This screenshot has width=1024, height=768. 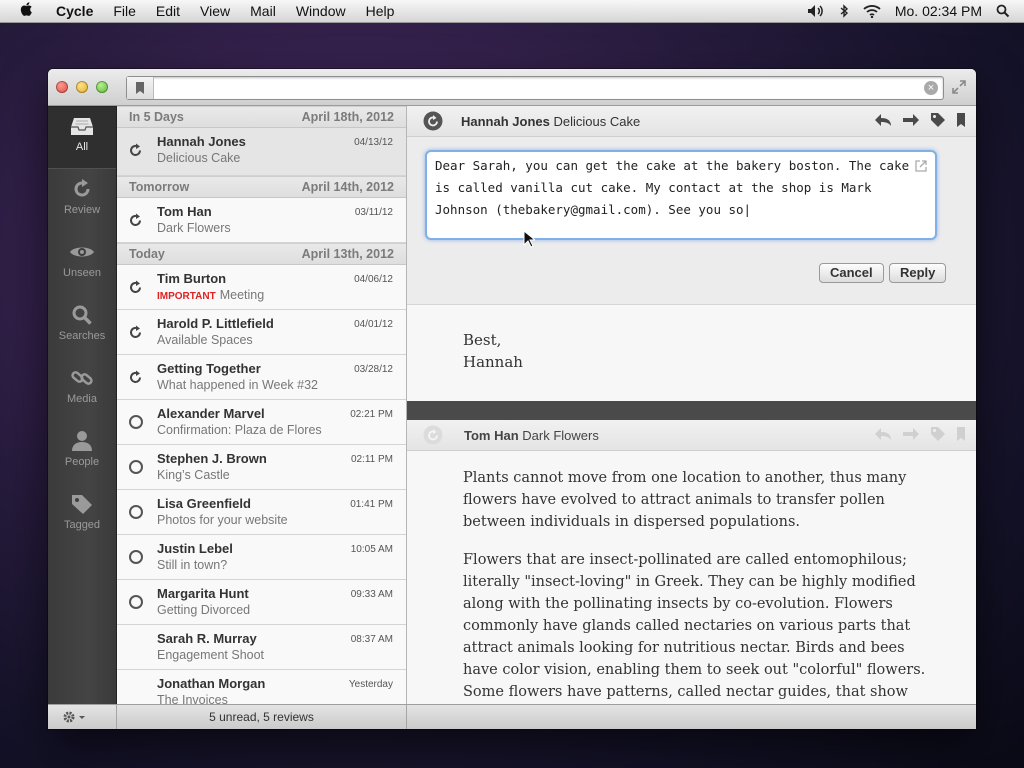 What do you see at coordinates (215, 11) in the screenshot?
I see `menu-view: View` at bounding box center [215, 11].